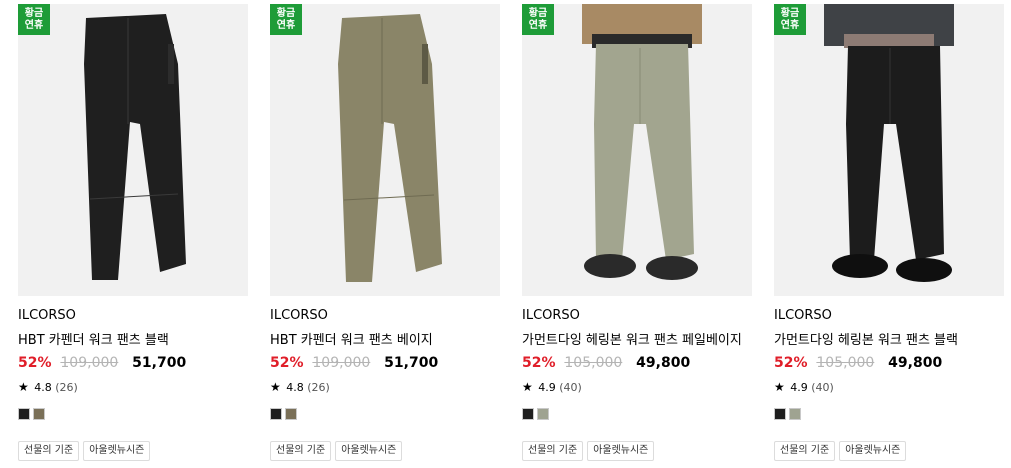 The width and height of the screenshot is (1011, 468). Describe the element at coordinates (135, 147) in the screenshot. I see `black-work-pants-photo-icon` at that location.